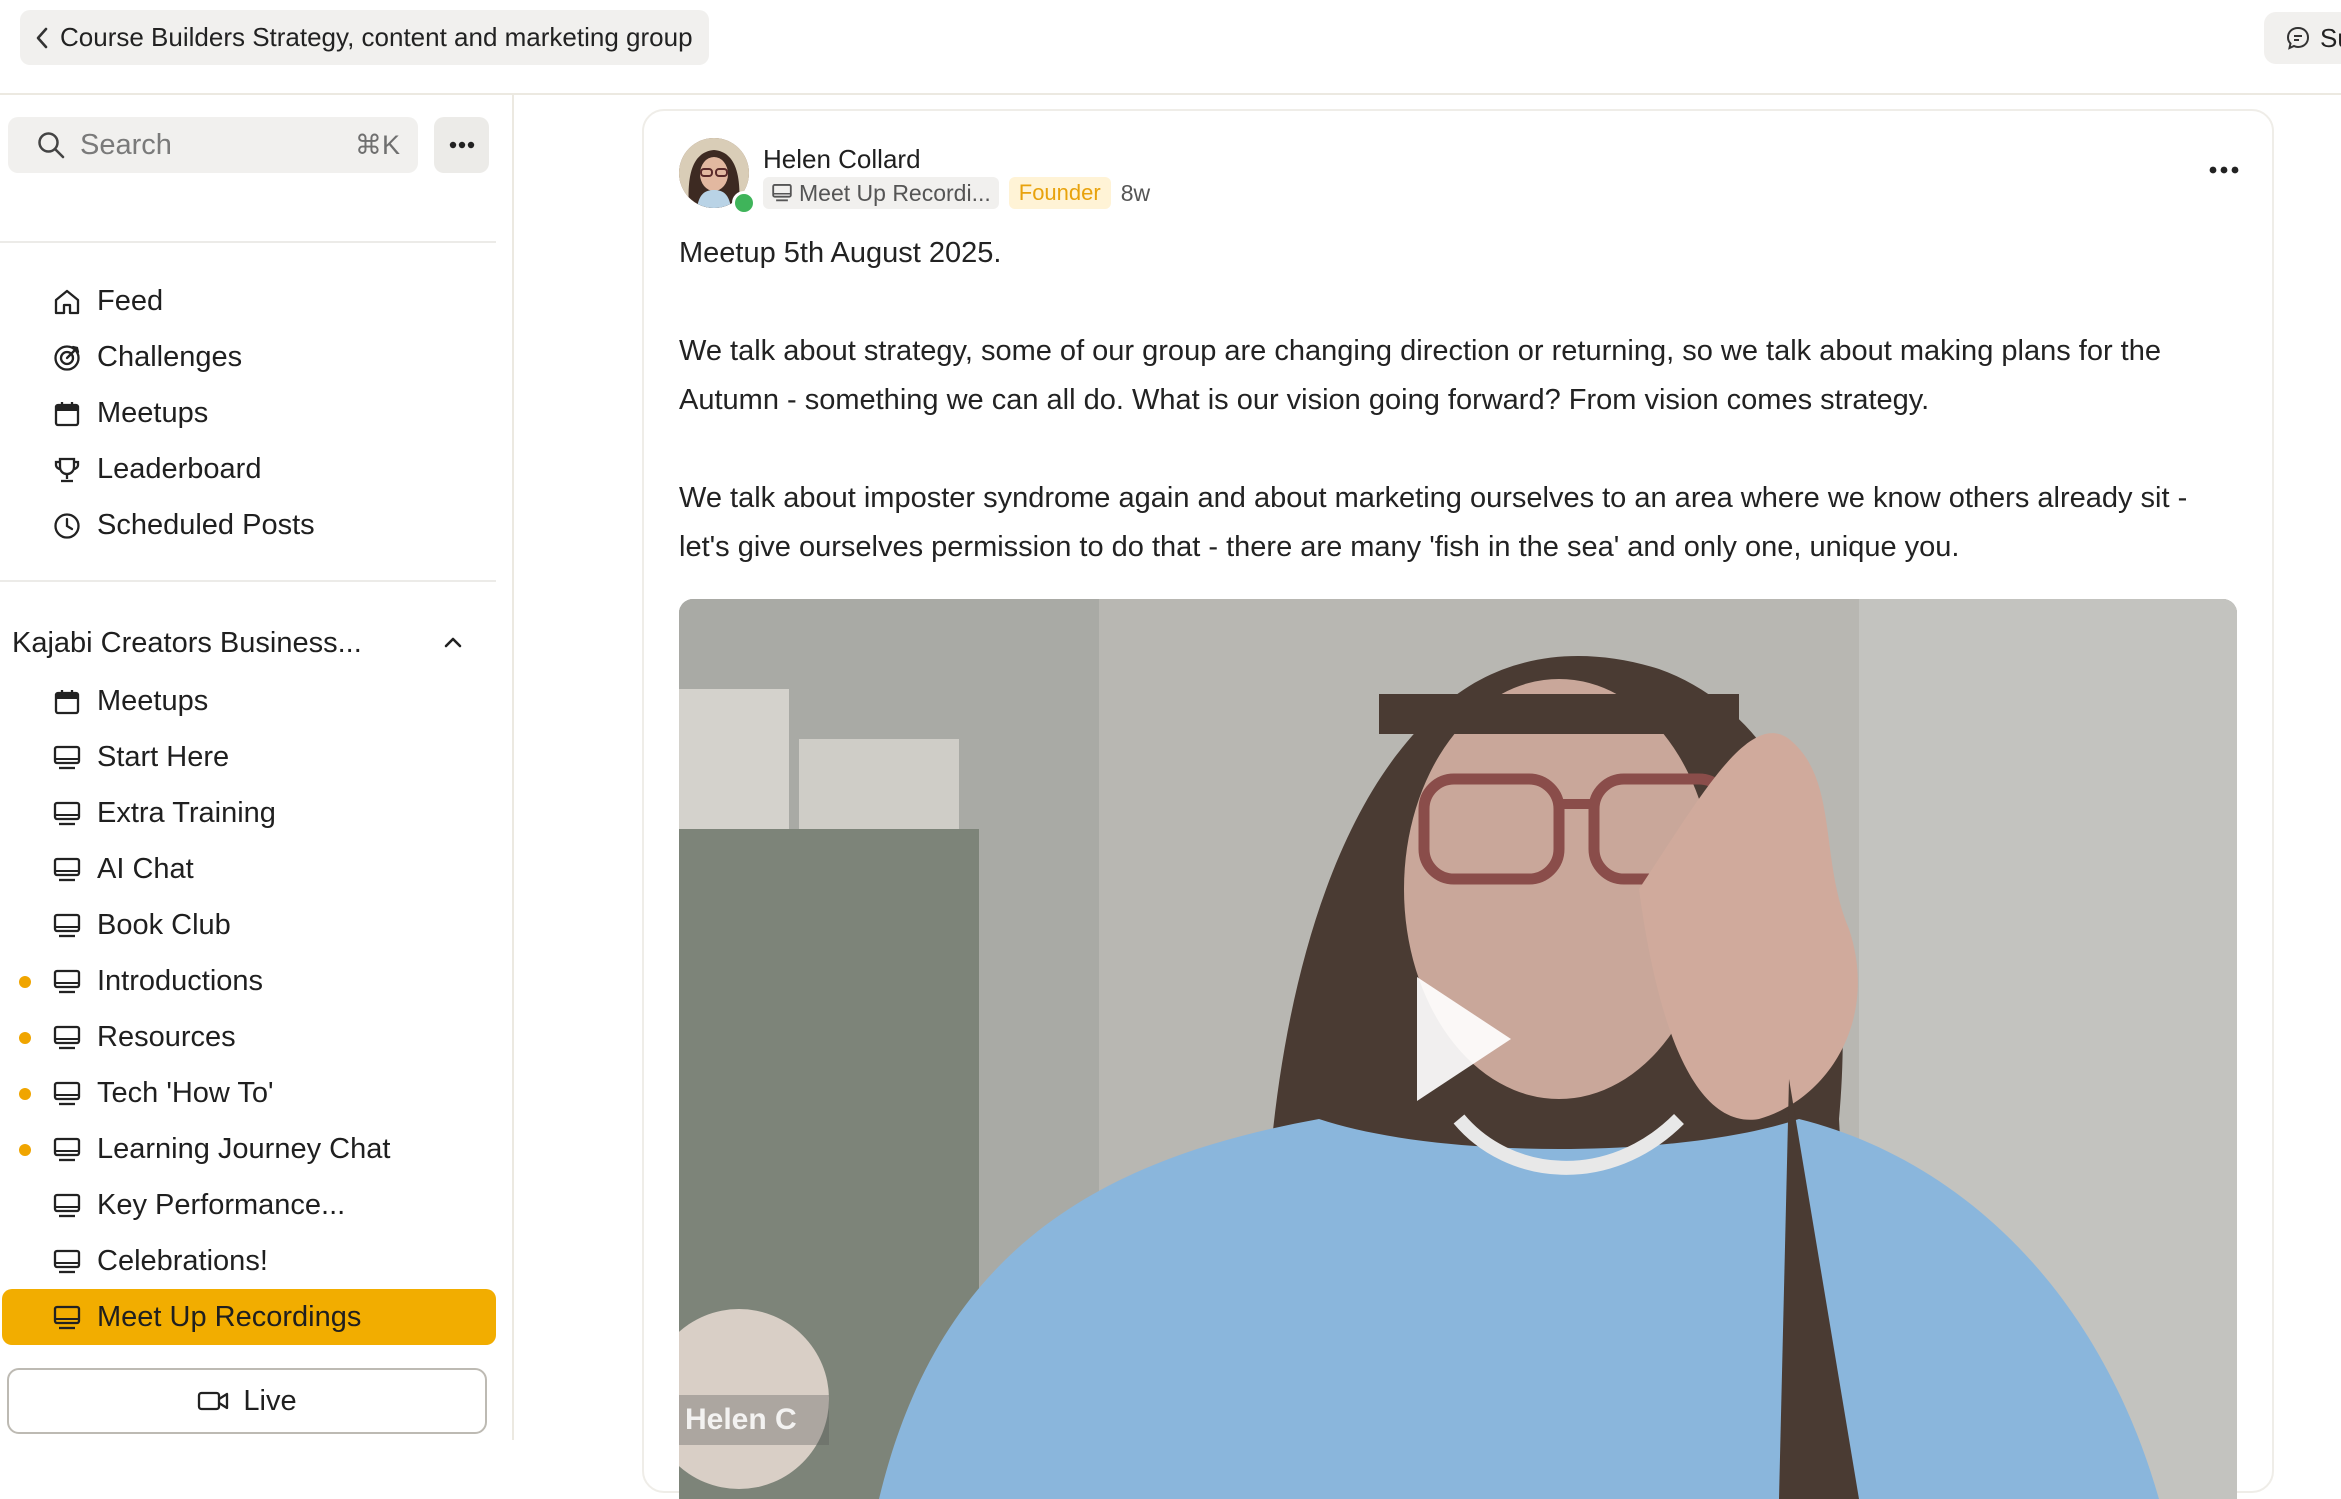 Image resolution: width=2341 pixels, height=1499 pixels. What do you see at coordinates (840, 253) in the screenshot?
I see `post-paragraph: Meetup 5th August 2025.` at bounding box center [840, 253].